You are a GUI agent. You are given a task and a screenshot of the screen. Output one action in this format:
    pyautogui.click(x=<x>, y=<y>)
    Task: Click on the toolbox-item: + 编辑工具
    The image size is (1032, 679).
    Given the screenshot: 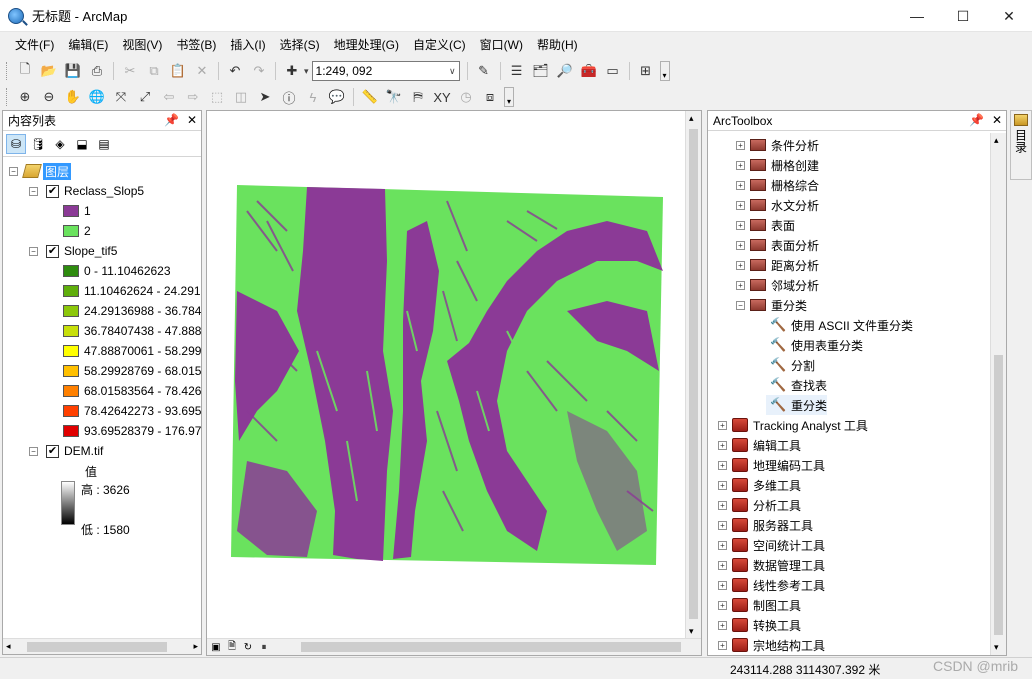 What is the action you would take?
    pyautogui.click(x=759, y=445)
    